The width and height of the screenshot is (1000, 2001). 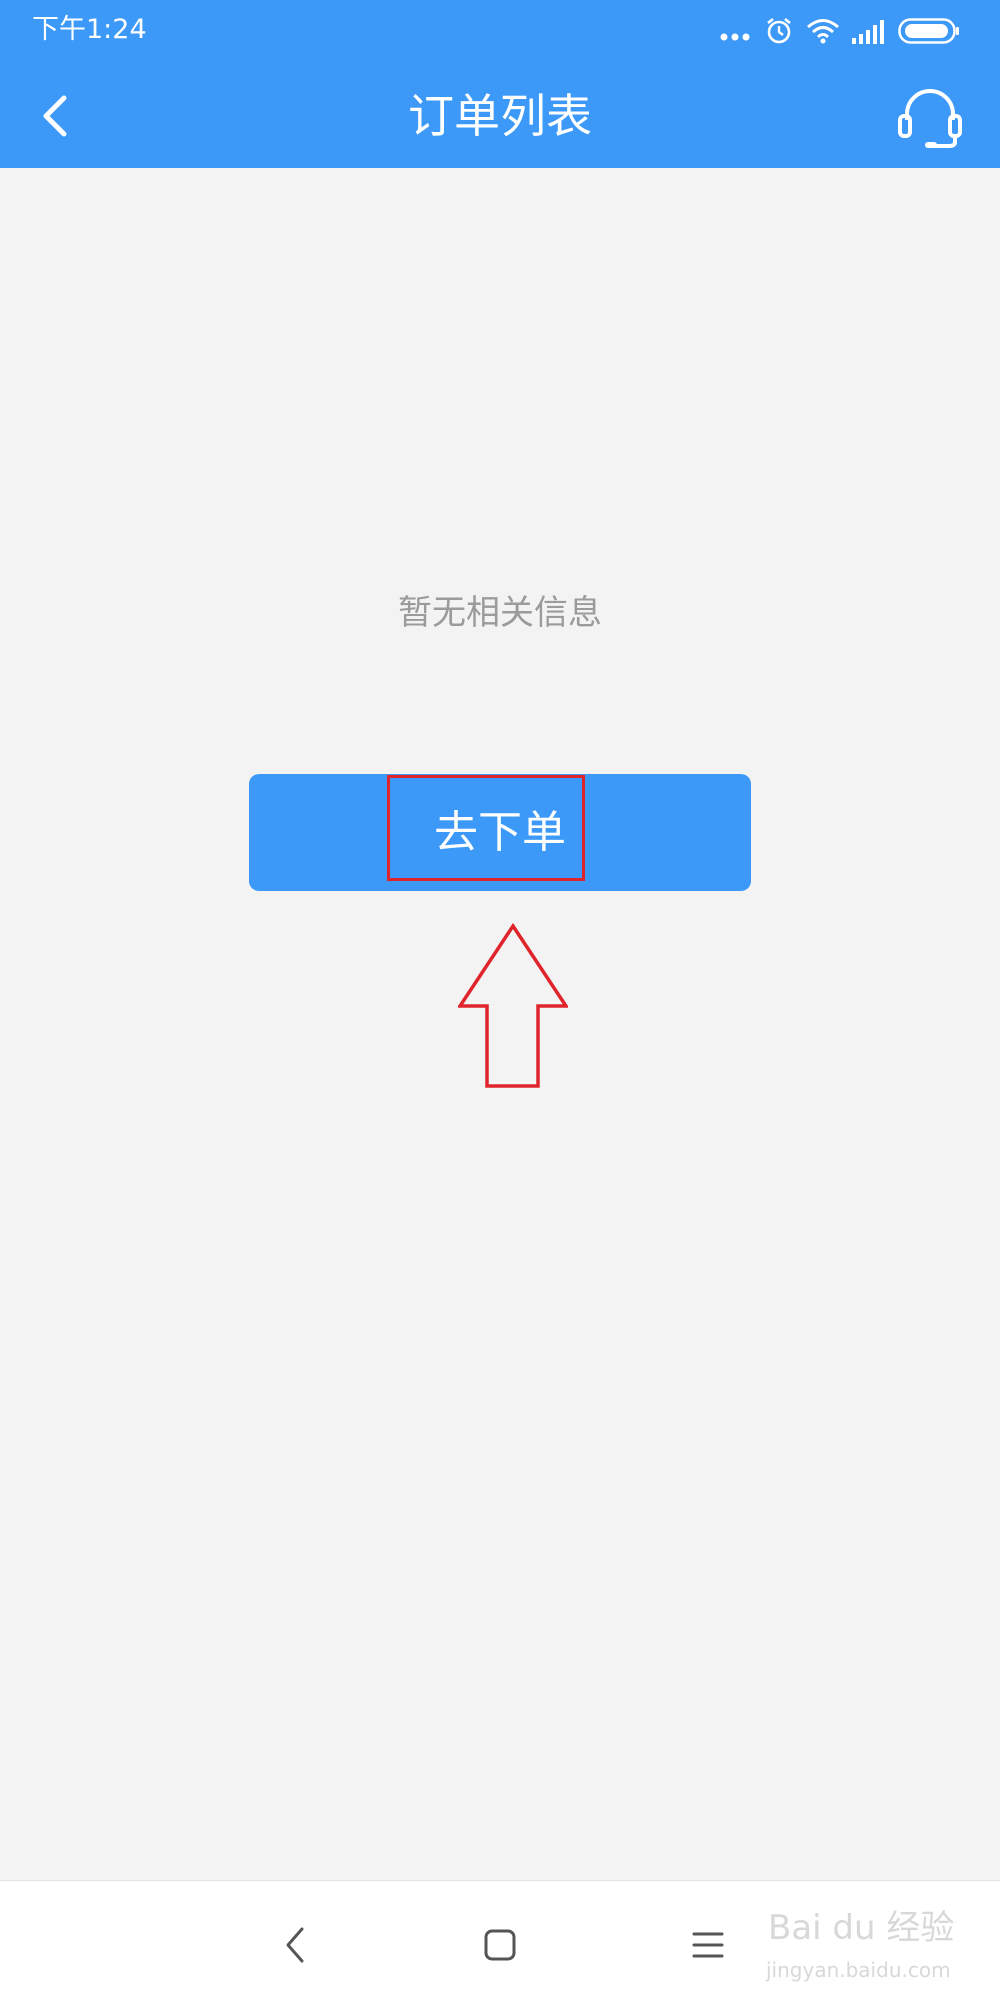 I want to click on nav-home-icon, so click(x=500, y=1945).